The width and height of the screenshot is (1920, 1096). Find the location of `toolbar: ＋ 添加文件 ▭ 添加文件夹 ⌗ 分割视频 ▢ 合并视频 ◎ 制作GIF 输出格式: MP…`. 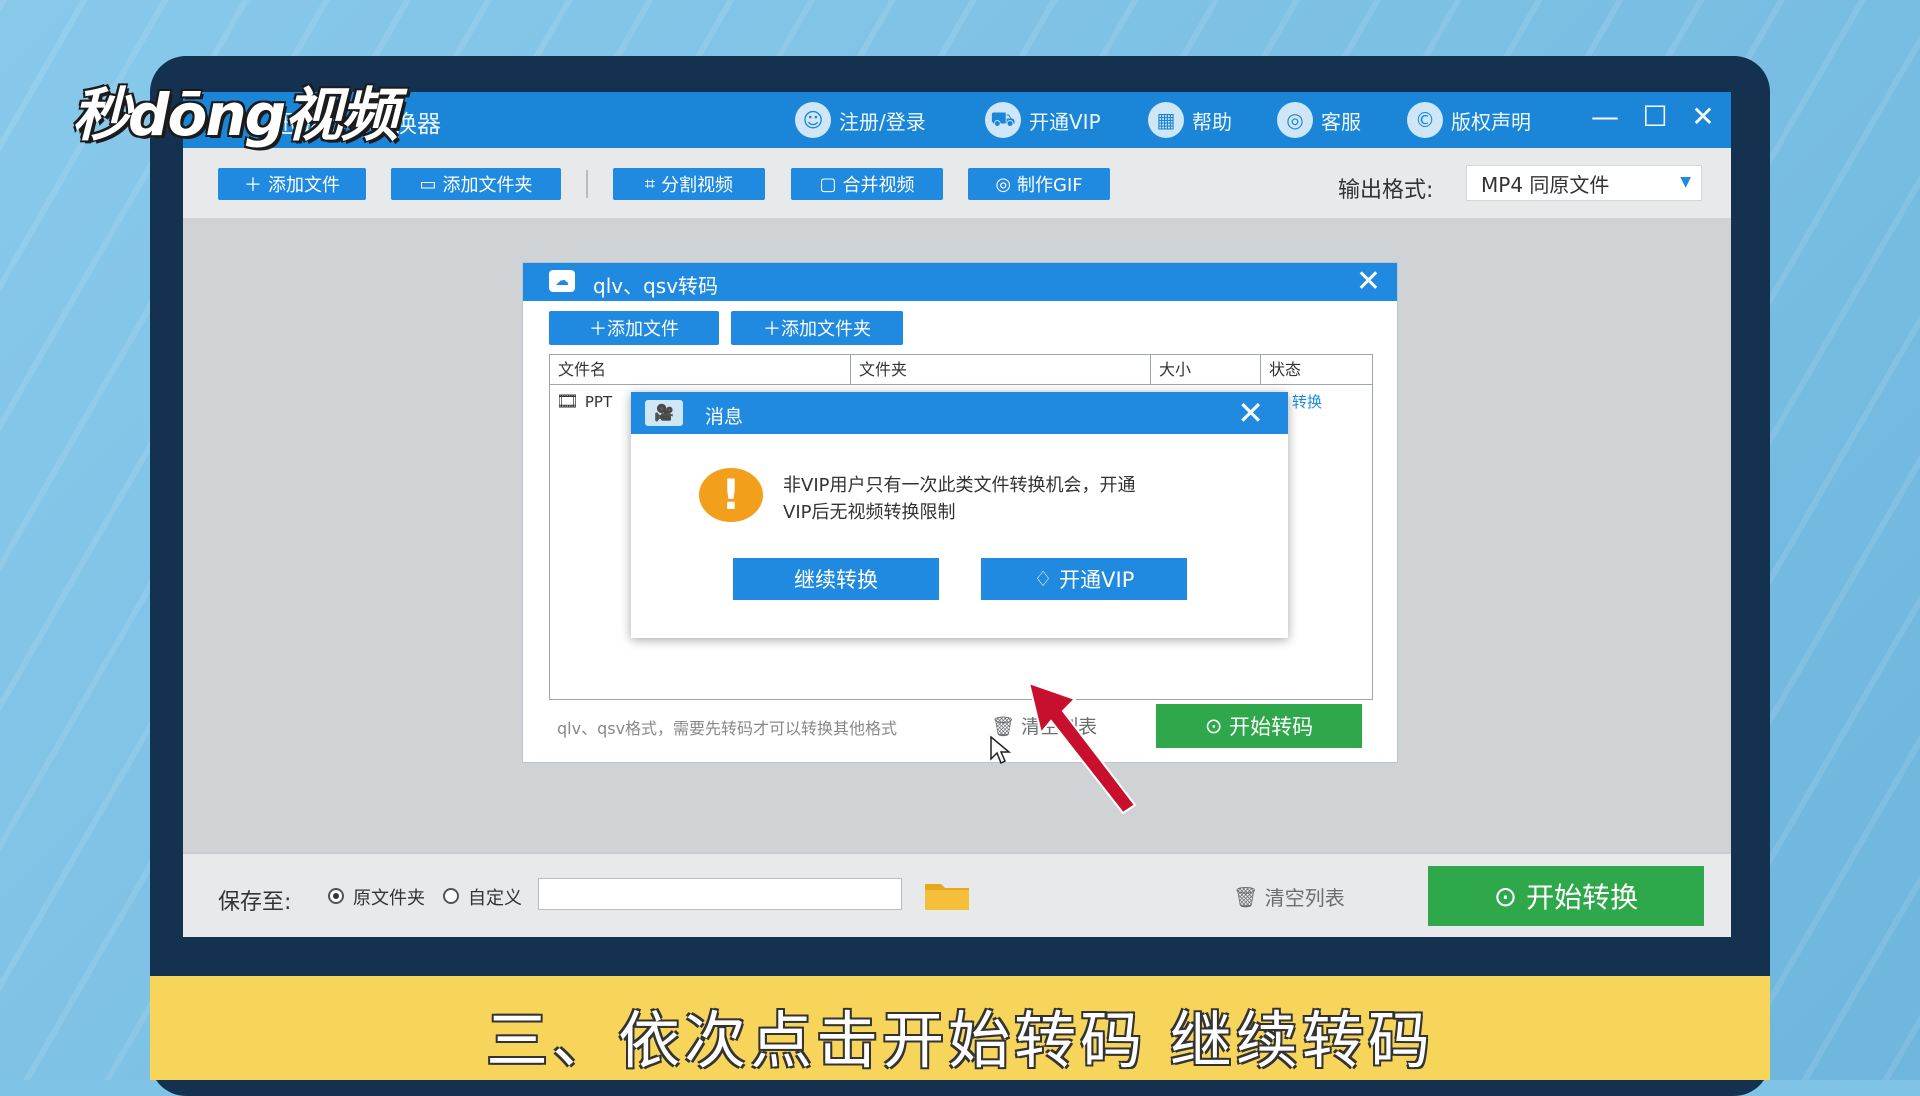

toolbar: ＋ 添加文件 ▭ 添加文件夹 ⌗ 分割视频 ▢ 合并视频 ◎ 制作GIF 输出格式: MP… is located at coordinates (957, 183).